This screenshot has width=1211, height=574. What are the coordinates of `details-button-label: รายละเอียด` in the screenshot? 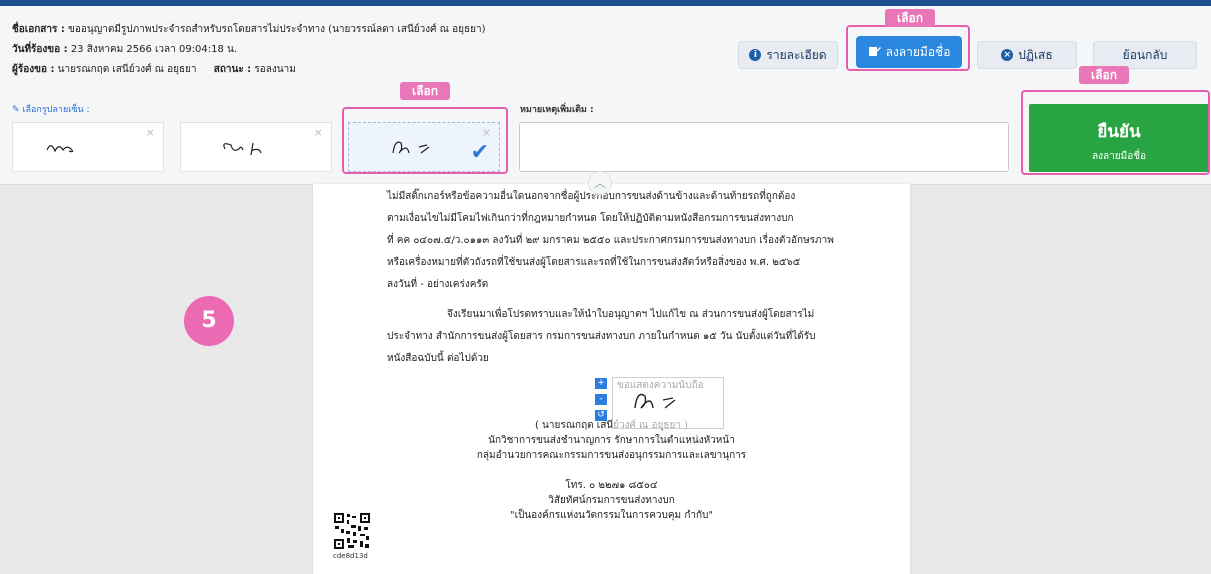 It's located at (796, 54).